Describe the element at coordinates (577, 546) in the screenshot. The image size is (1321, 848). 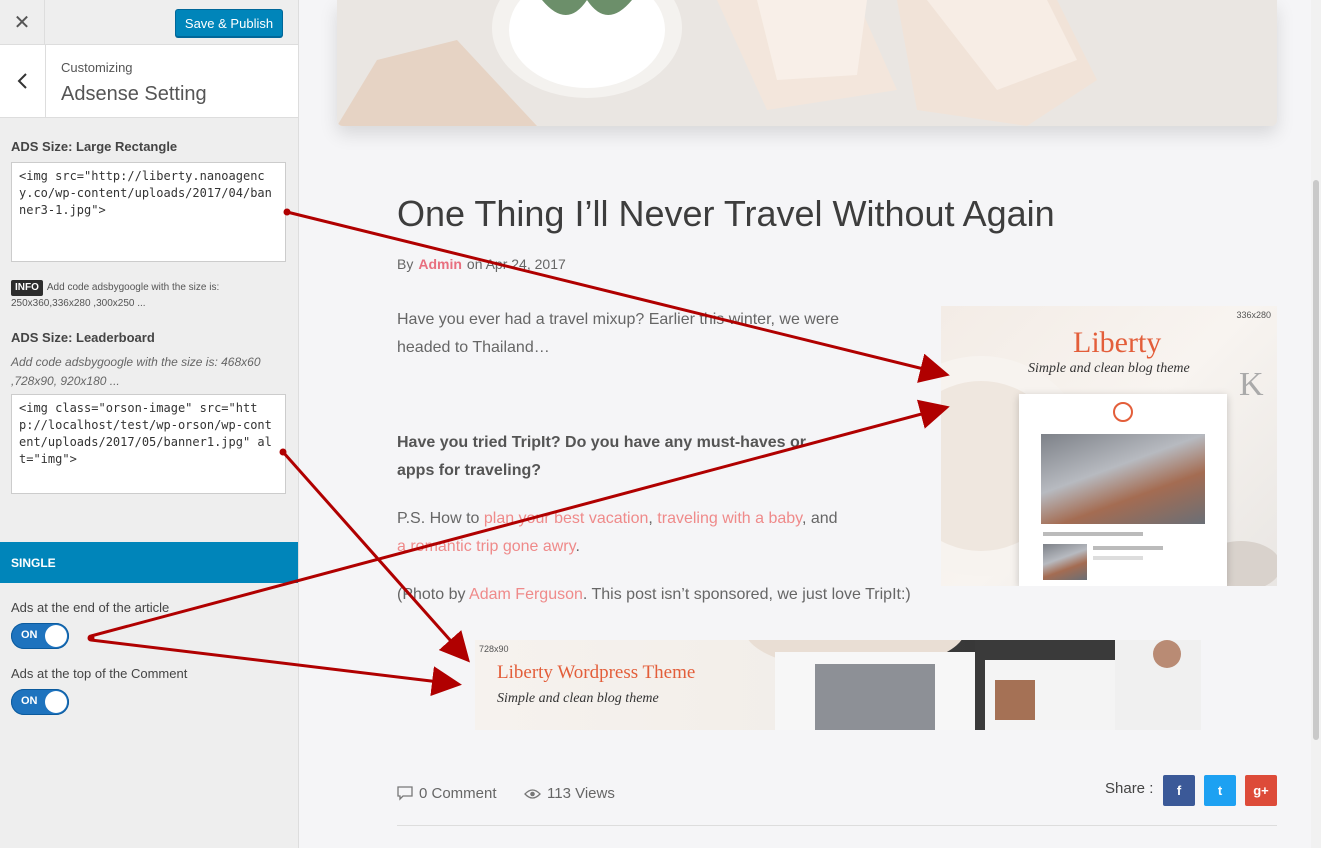
I see `ps-end: .` at that location.